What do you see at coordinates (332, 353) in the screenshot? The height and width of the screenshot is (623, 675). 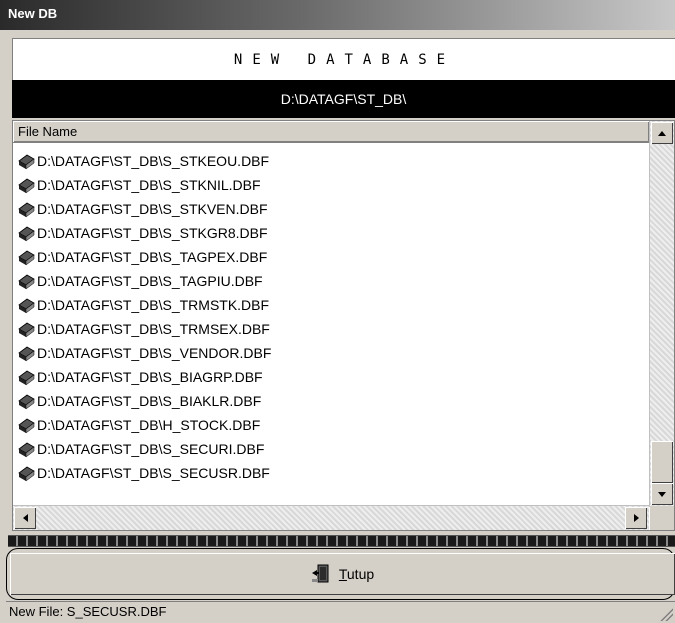 I see `list-item: D:\DATAGF\ST_DB\S_VENDOR.DBF` at bounding box center [332, 353].